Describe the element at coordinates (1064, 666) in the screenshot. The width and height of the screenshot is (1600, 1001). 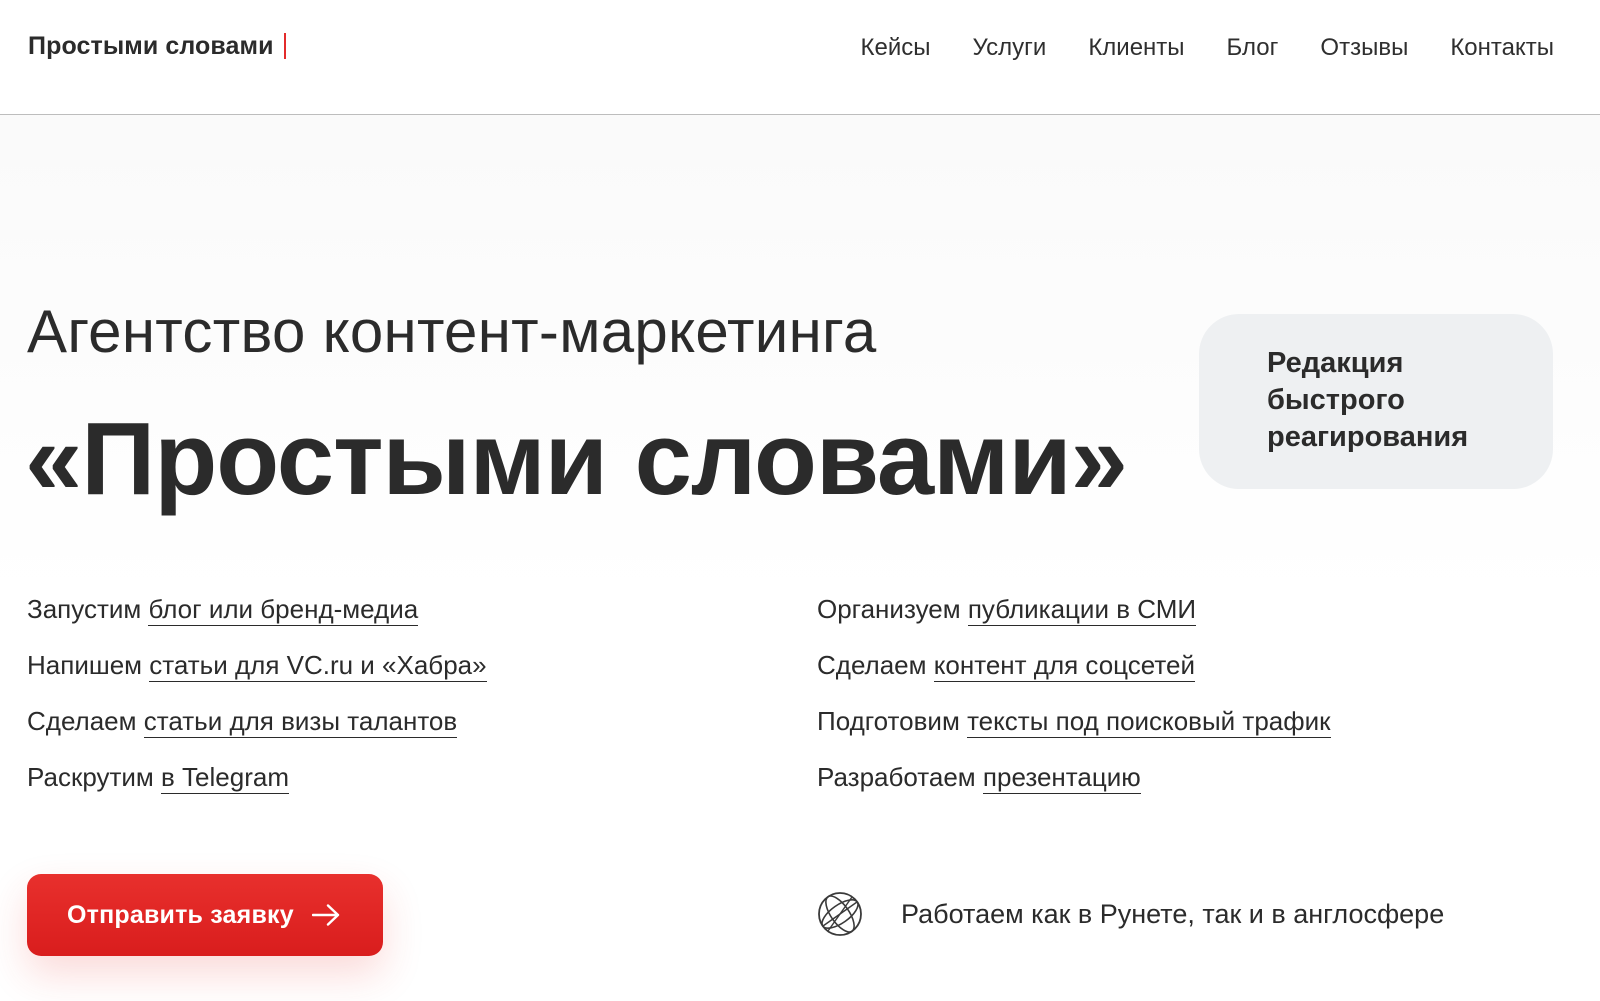
I see `service-link: контент для соцсетей` at that location.